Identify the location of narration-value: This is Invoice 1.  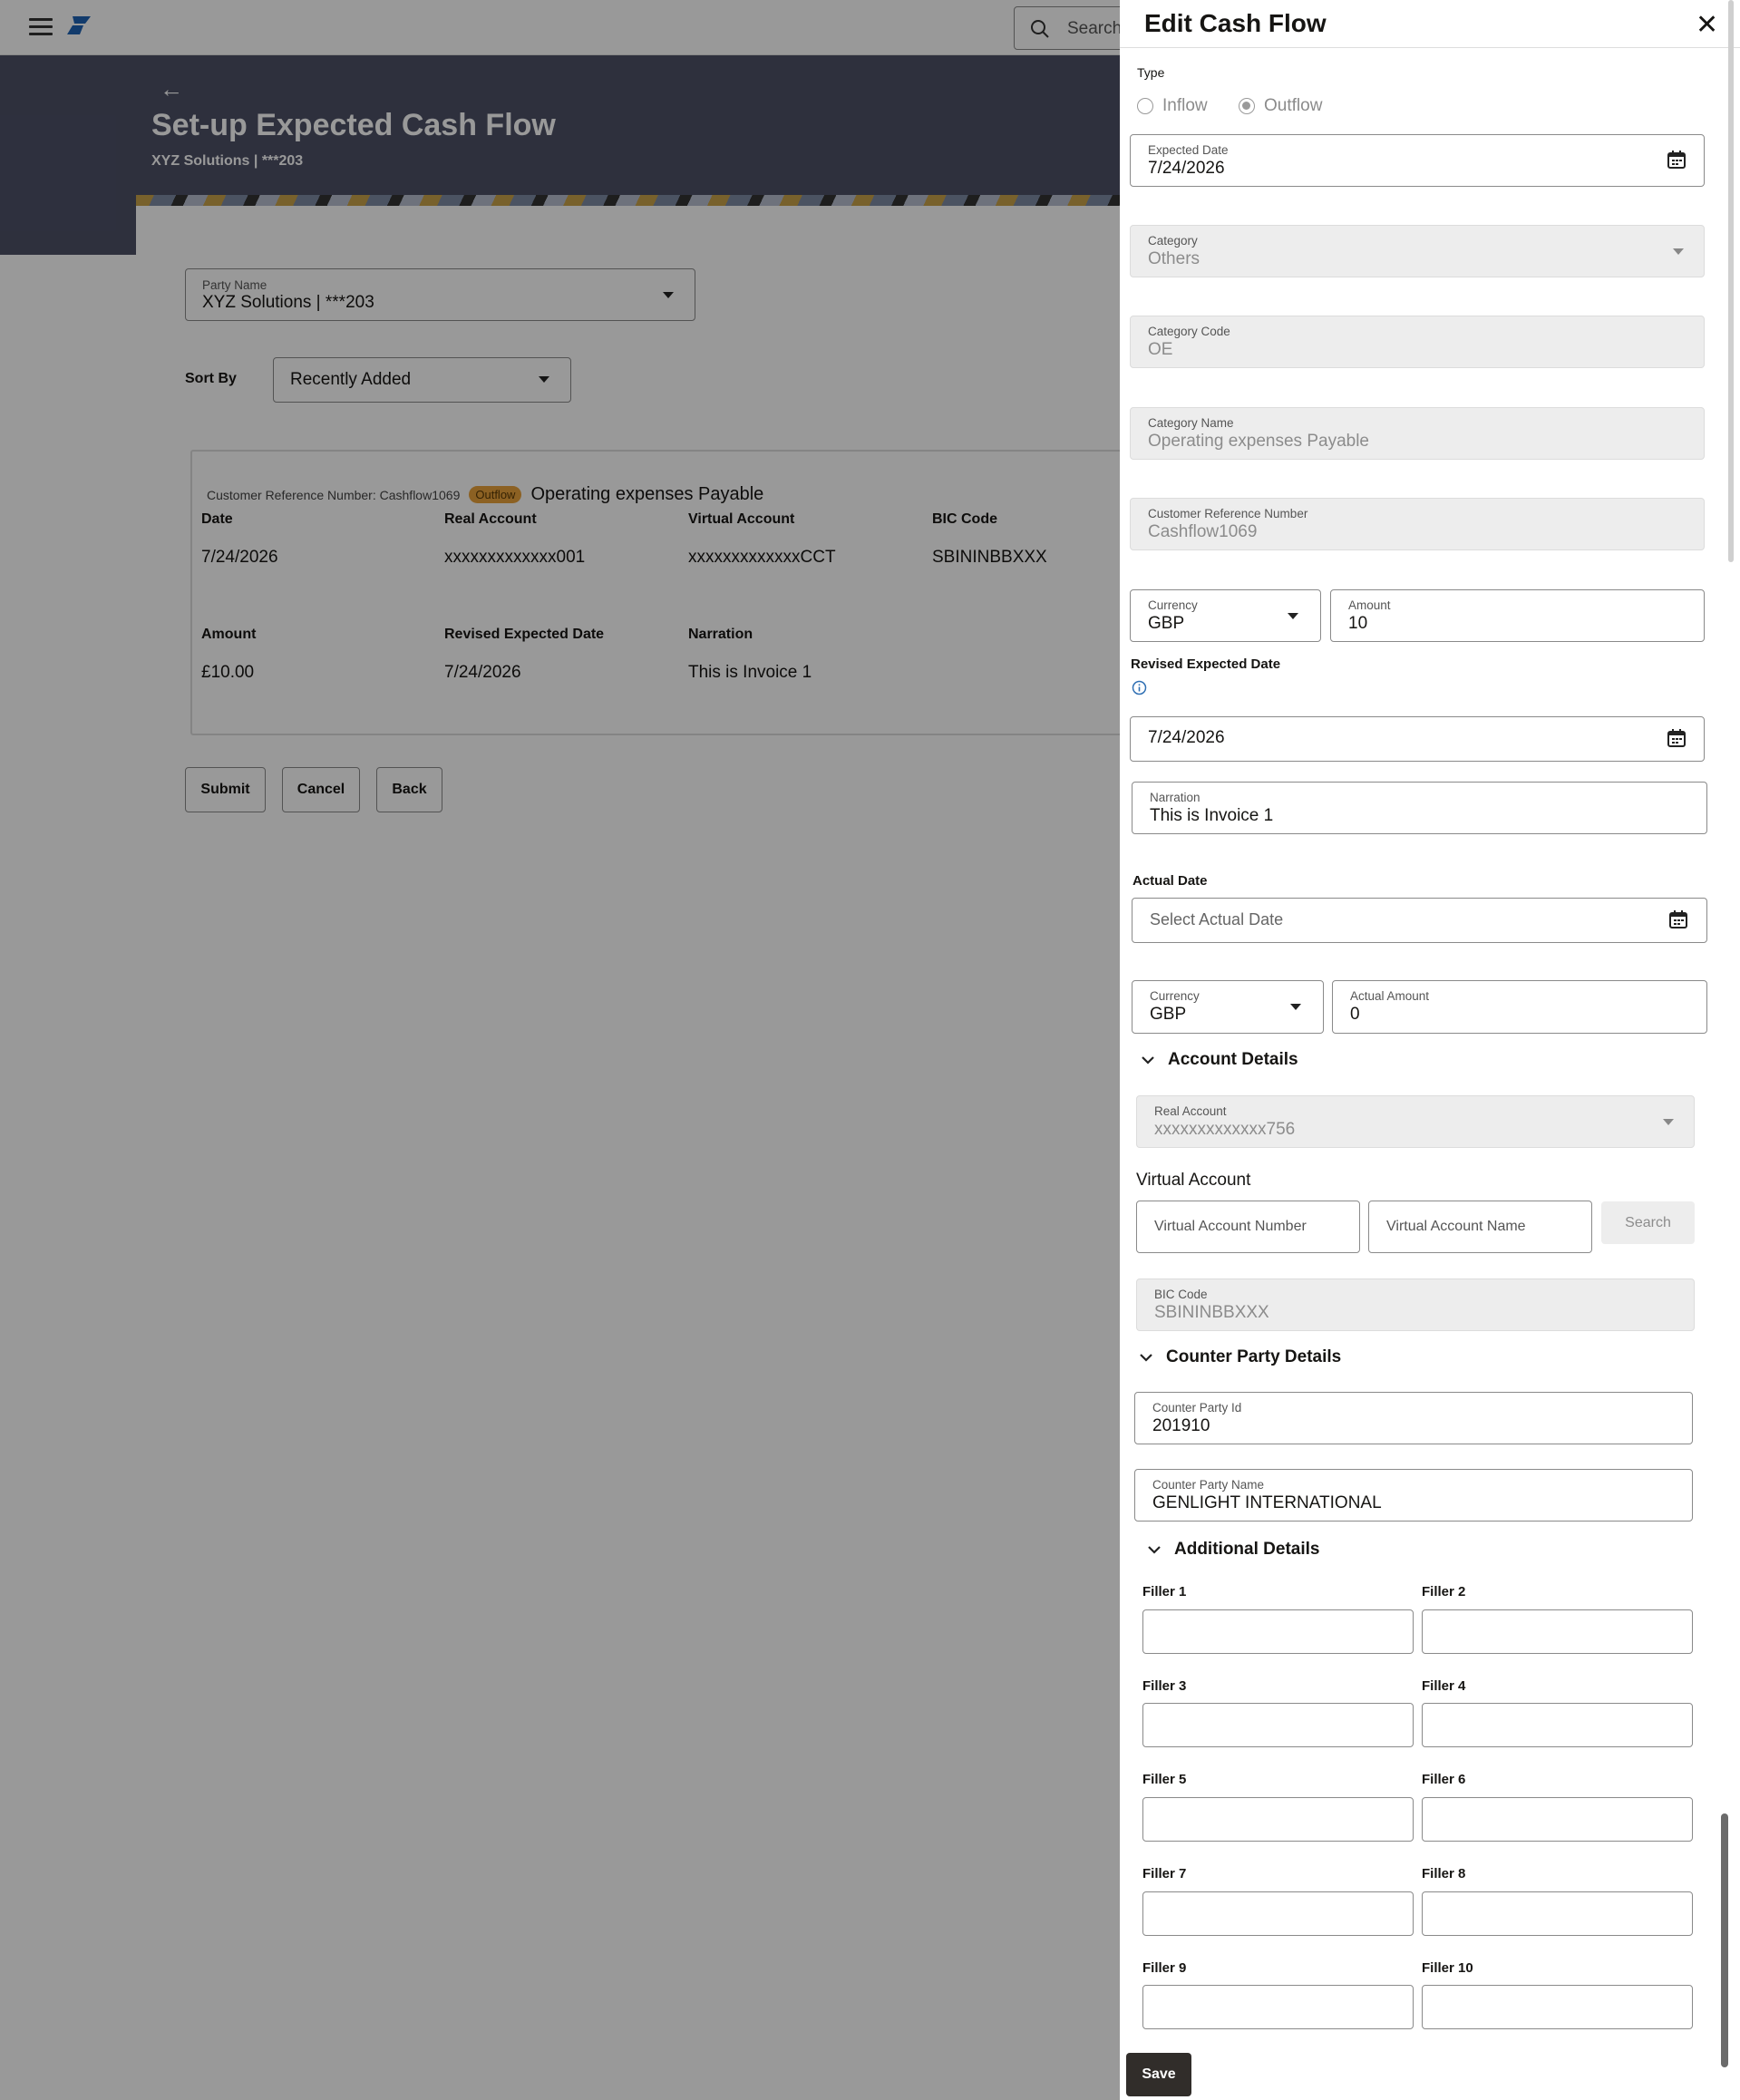
(1212, 815).